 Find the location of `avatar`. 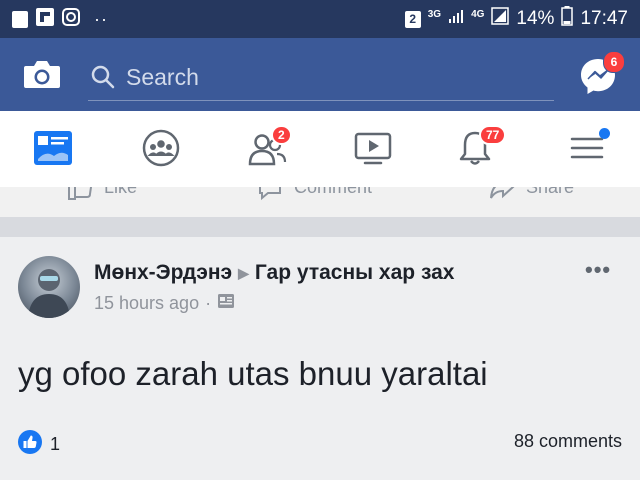

avatar is located at coordinates (49, 287).